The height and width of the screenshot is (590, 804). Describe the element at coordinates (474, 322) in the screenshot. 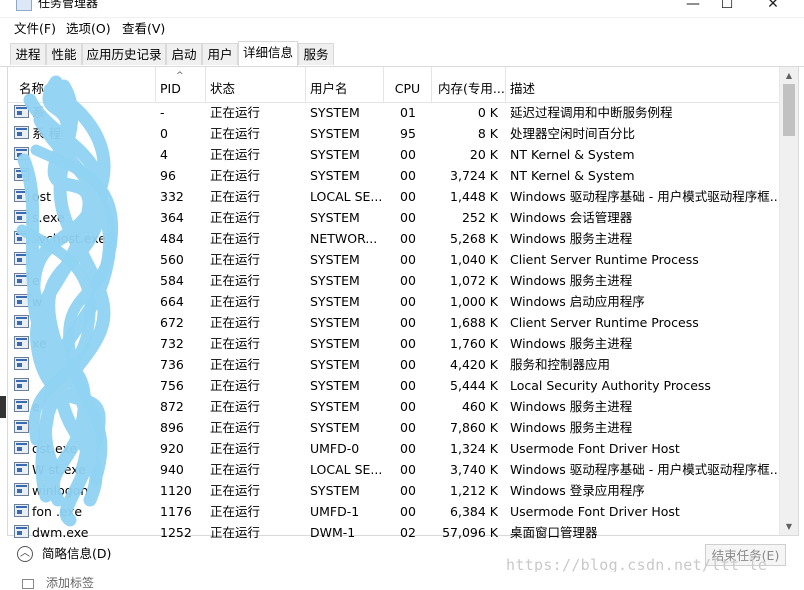

I see `cell-mem: 1,688 K` at that location.